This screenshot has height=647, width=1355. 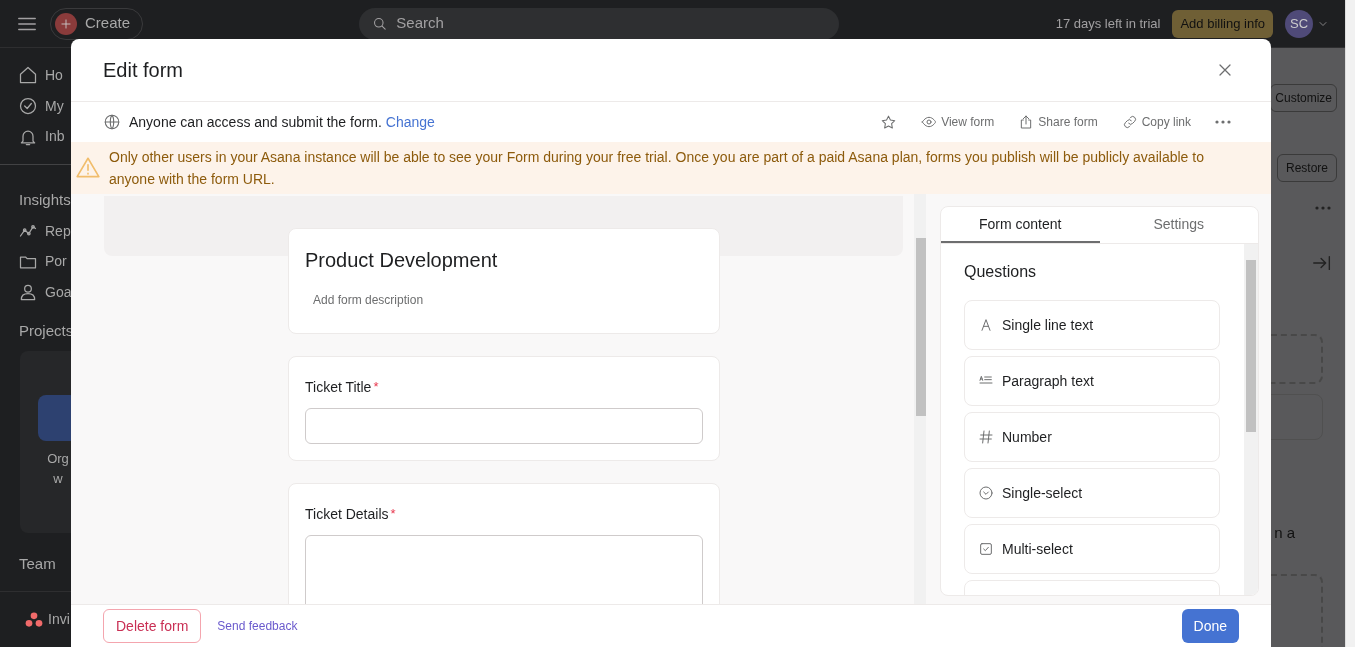 What do you see at coordinates (37, 563) in the screenshot?
I see `section-heading: Team` at bounding box center [37, 563].